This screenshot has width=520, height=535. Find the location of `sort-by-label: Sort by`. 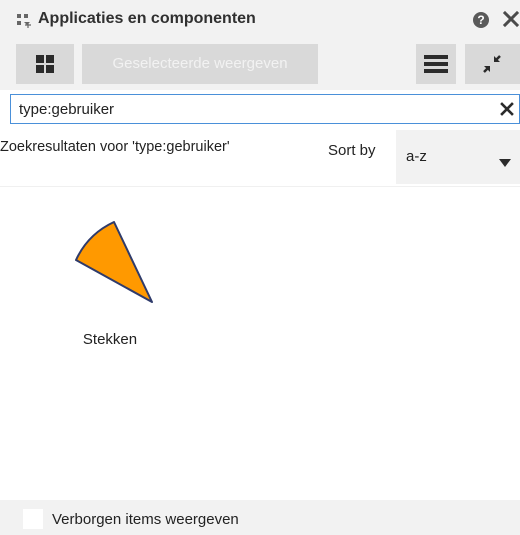

sort-by-label: Sort by is located at coordinates (352, 150).